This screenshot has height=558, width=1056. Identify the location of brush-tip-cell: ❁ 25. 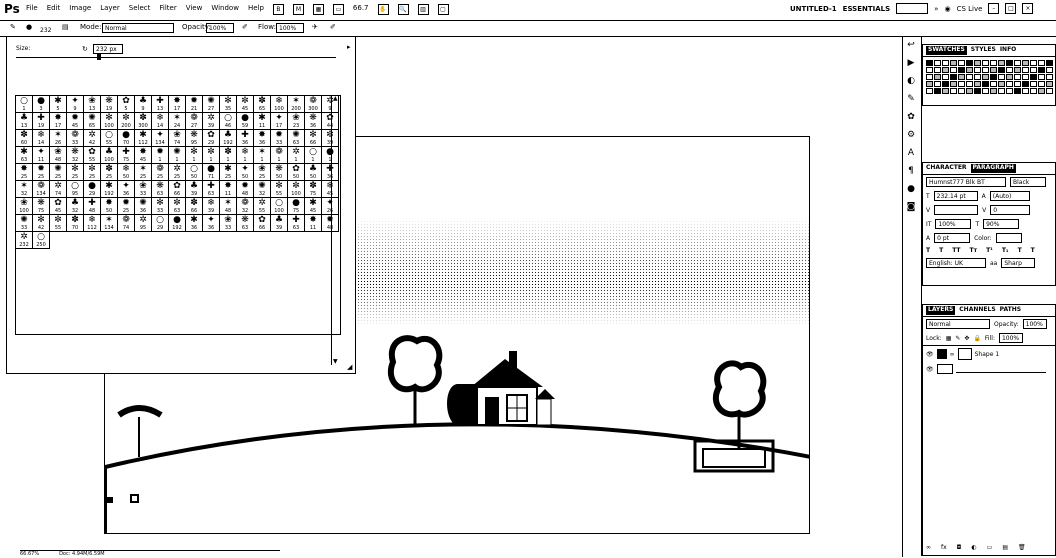
(160, 172).